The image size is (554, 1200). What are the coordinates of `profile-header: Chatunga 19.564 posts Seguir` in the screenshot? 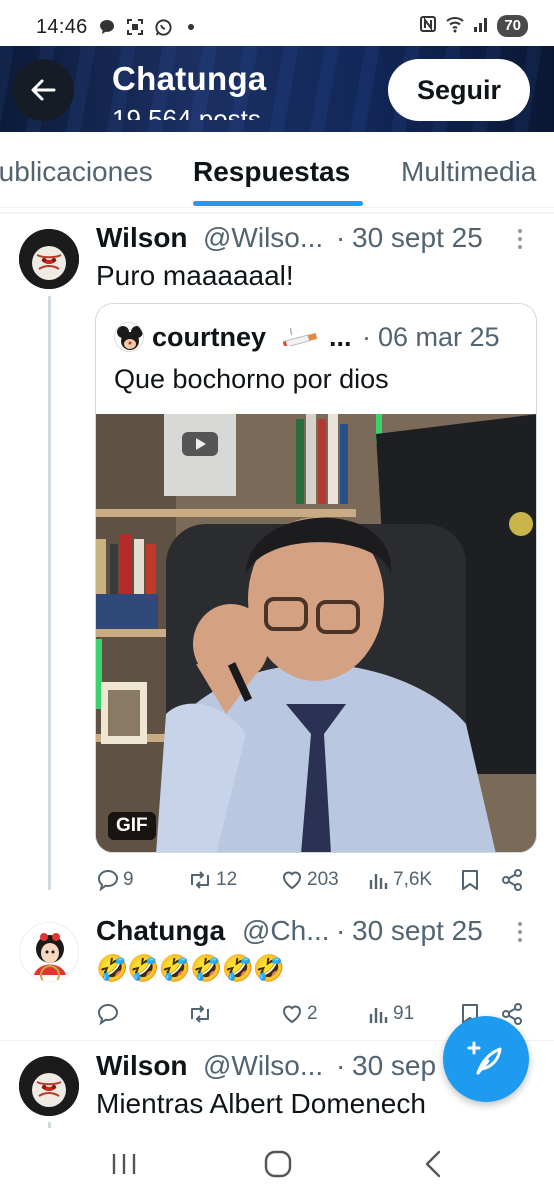 It's located at (277, 89).